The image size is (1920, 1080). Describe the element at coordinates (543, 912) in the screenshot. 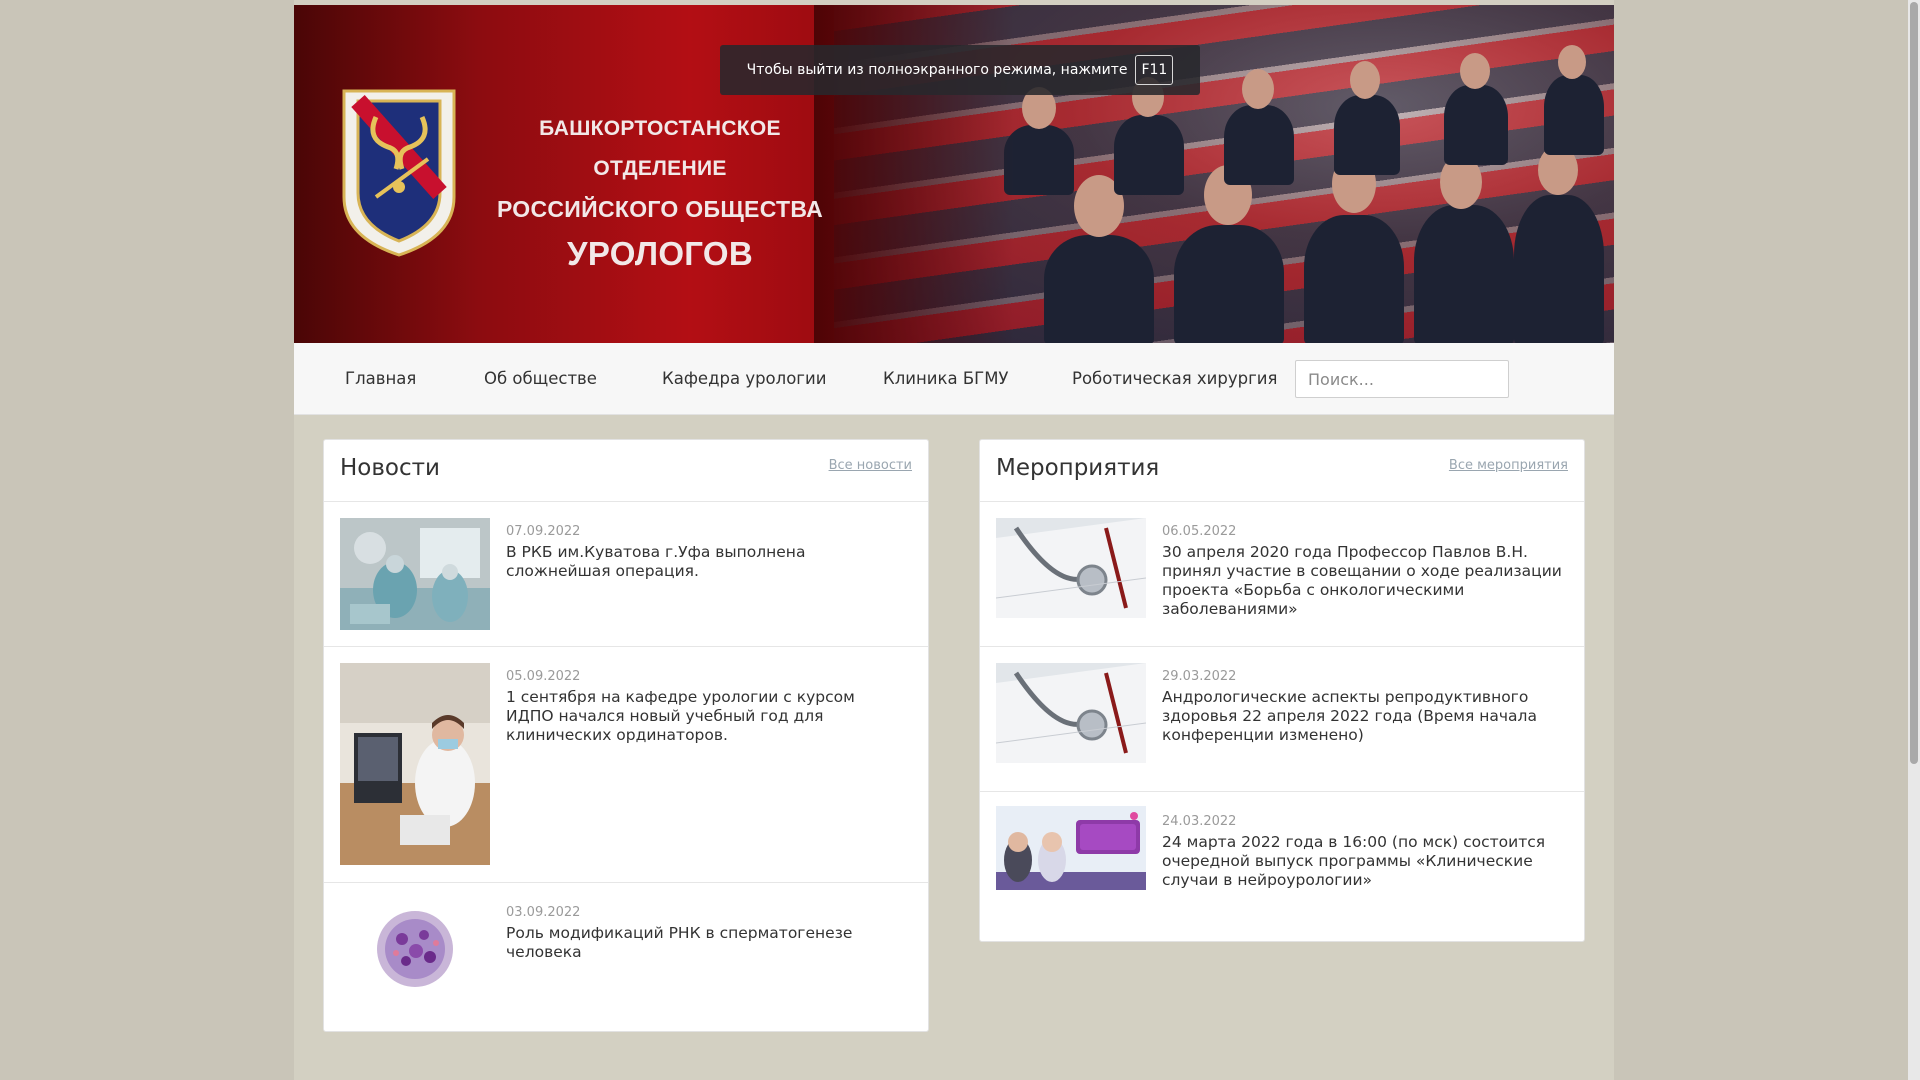

I see `news-item-date: 03.09.2022` at that location.